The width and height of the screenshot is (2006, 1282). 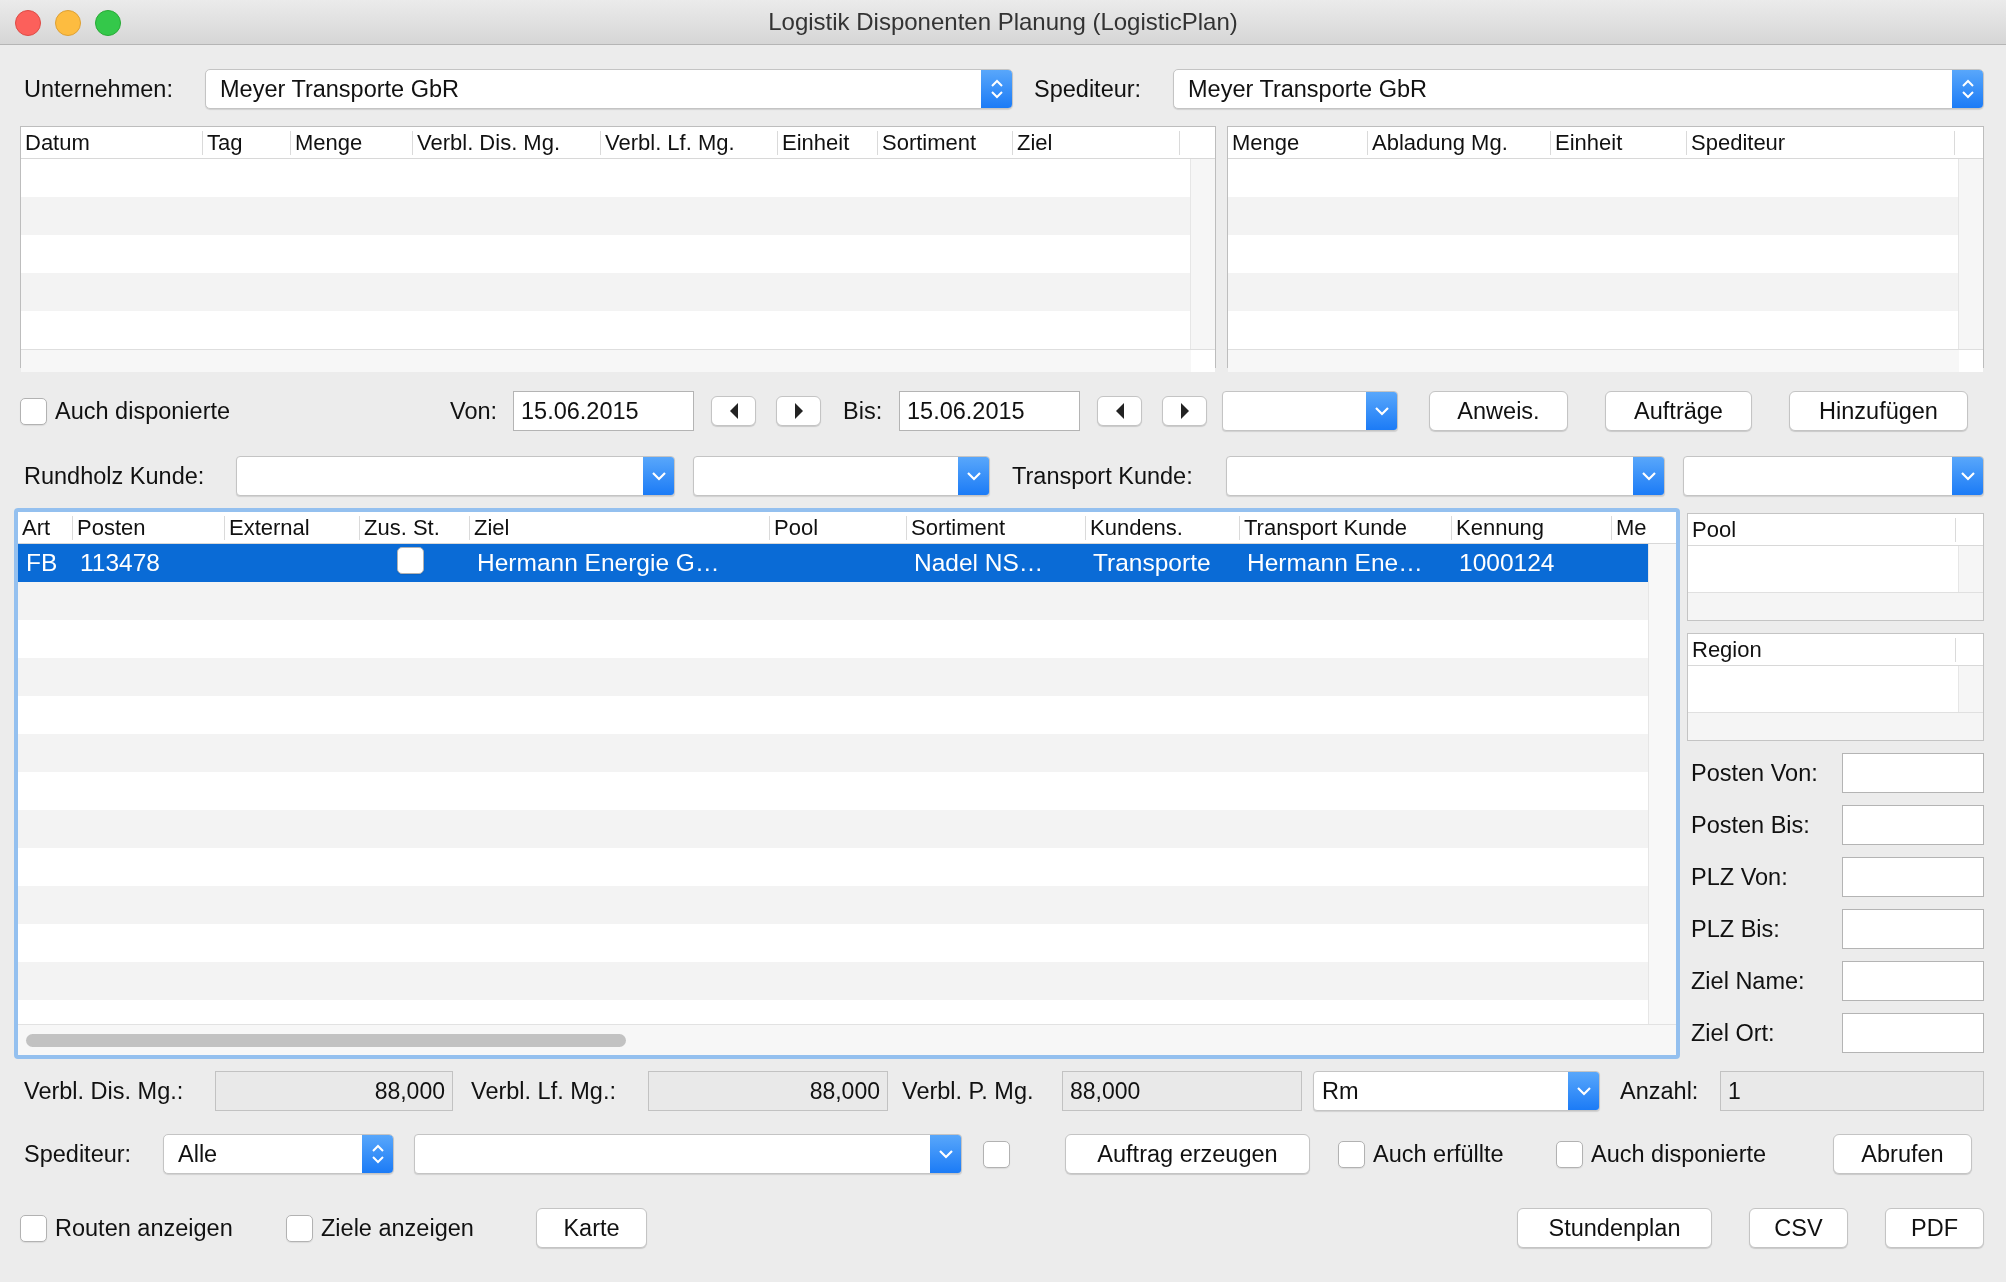 I want to click on triangle-right-icon, so click(x=798, y=411).